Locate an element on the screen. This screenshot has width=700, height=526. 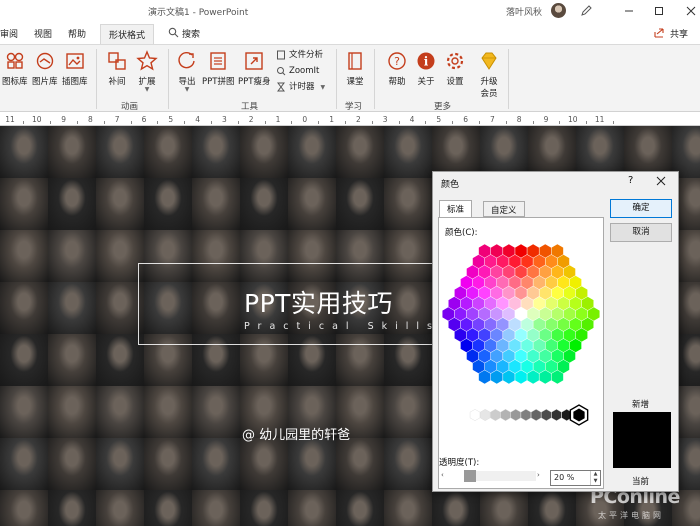
help-button: ? 帮助 is located at coordinates (397, 68).